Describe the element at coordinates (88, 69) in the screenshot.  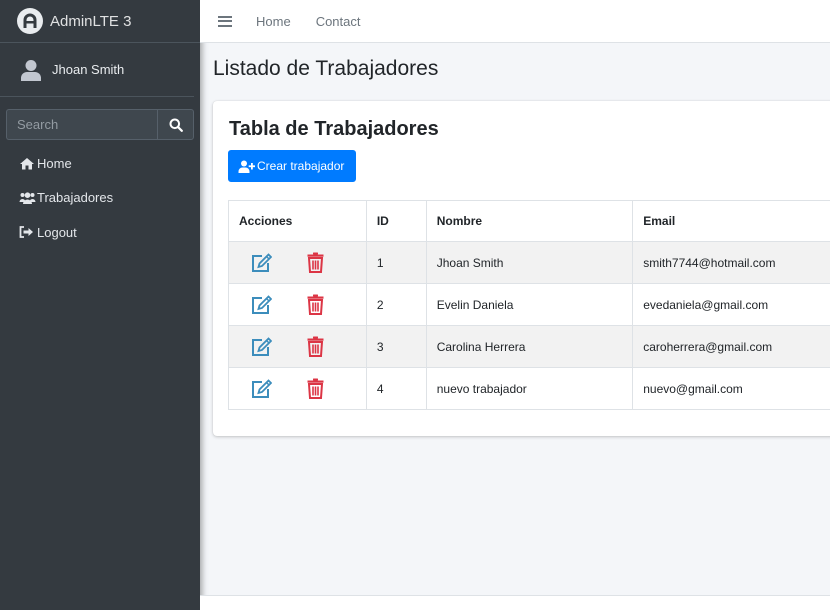
I see `user-name: Jhoan Smith` at that location.